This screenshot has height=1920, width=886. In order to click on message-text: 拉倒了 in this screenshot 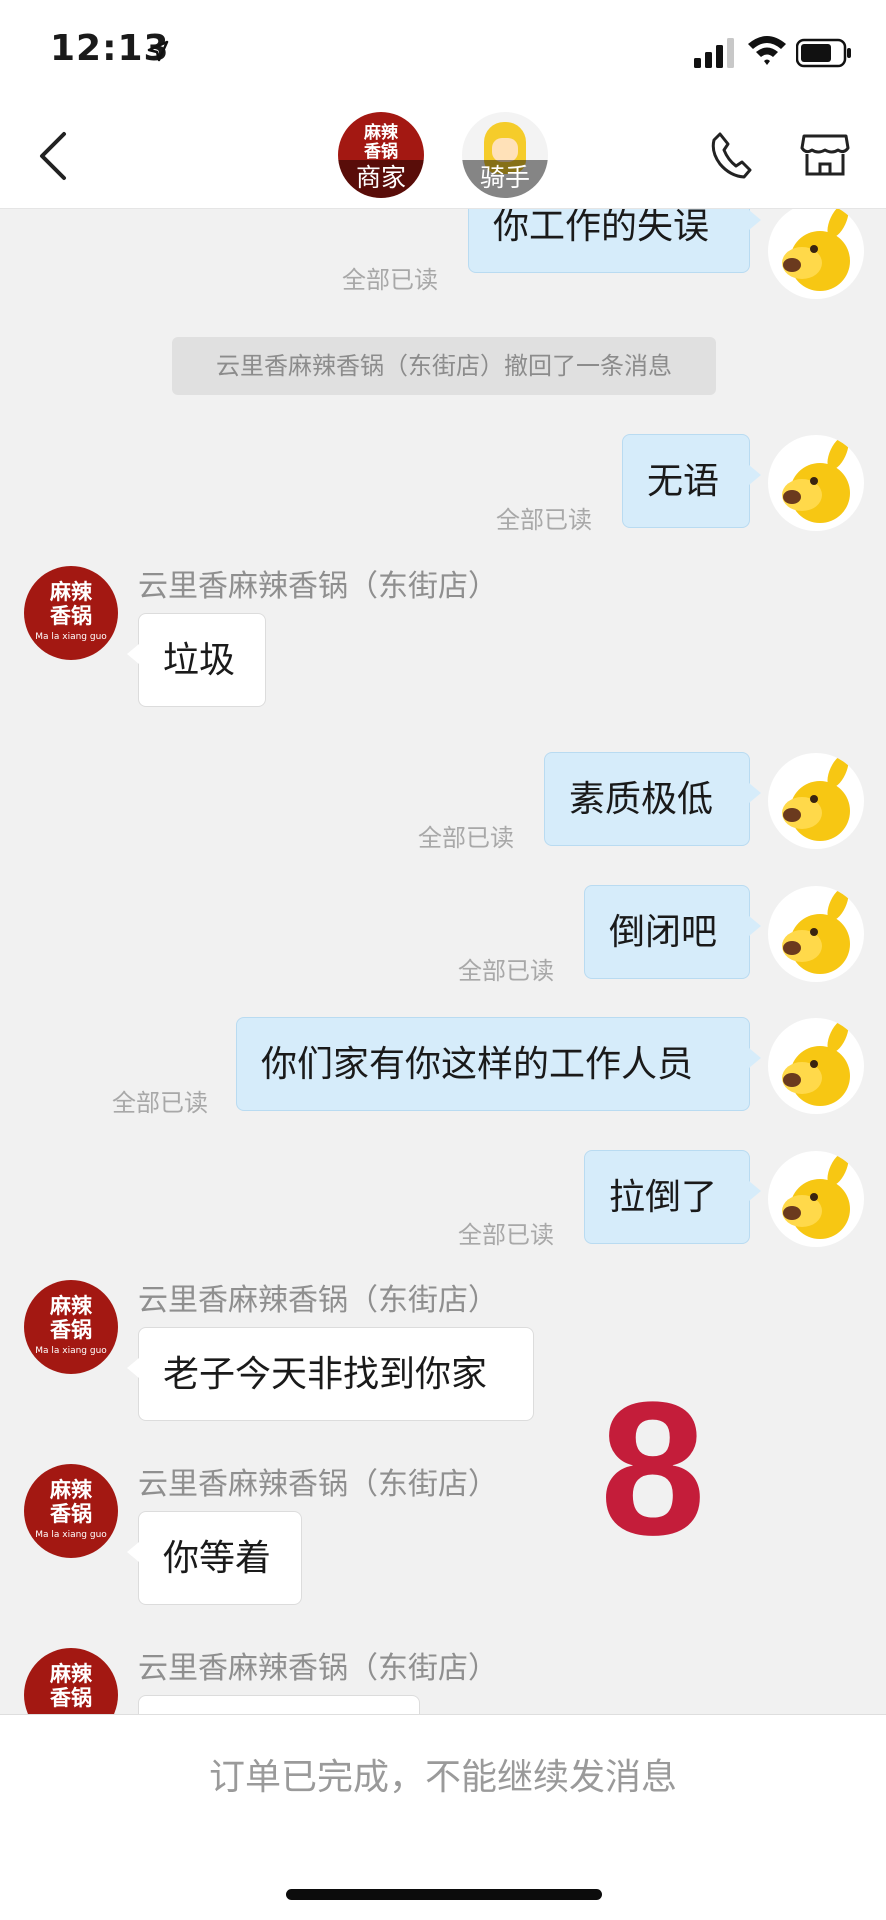, I will do `click(663, 1197)`.